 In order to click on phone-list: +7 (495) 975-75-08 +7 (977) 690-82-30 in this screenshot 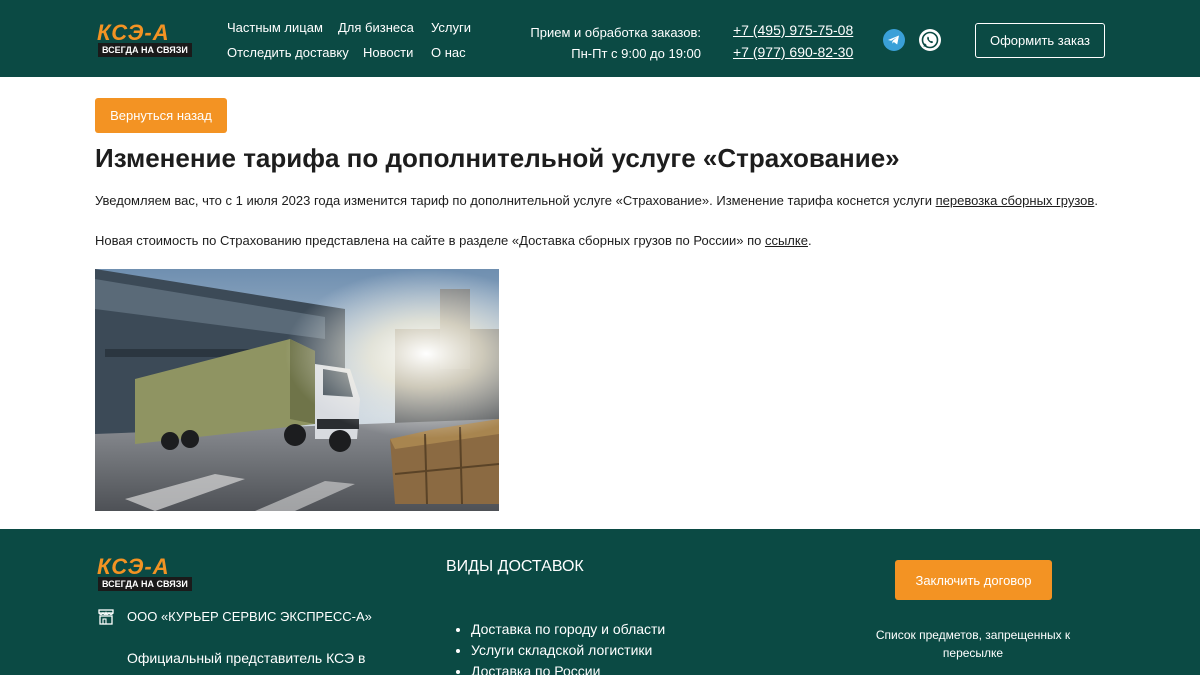, I will do `click(793, 41)`.